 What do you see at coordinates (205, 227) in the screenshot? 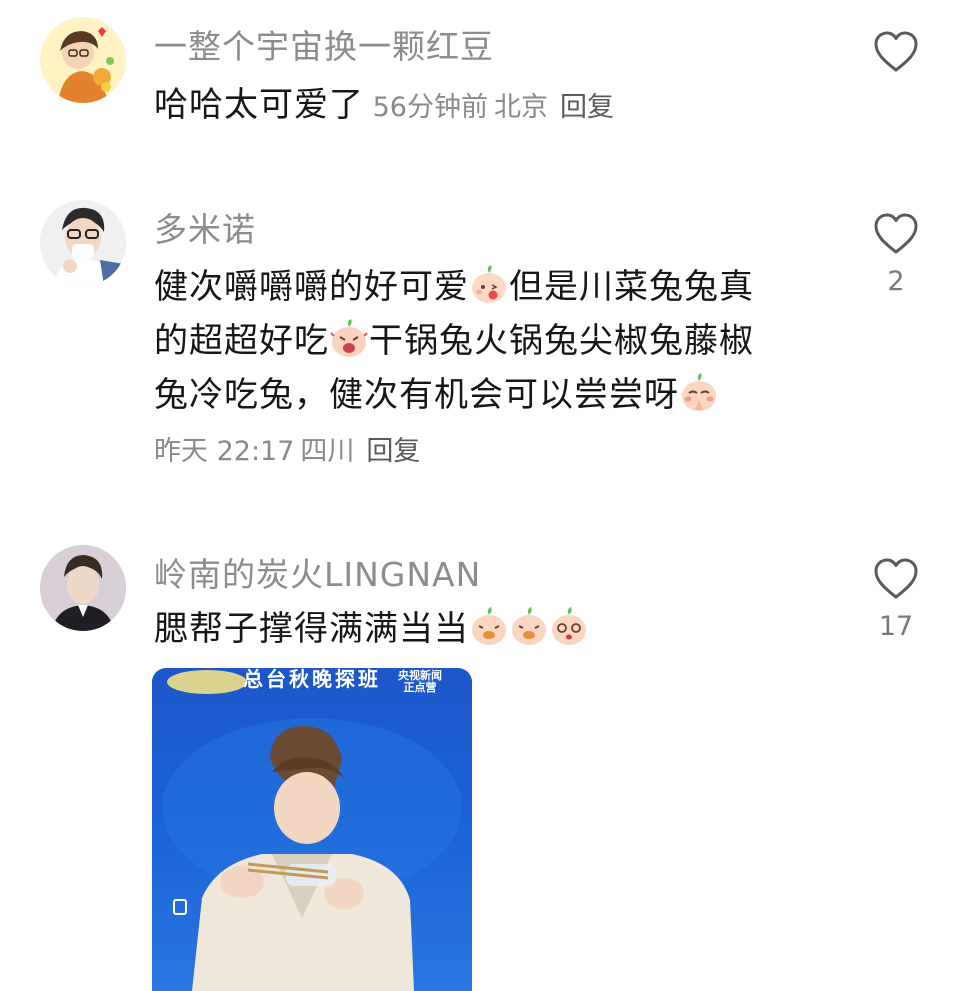
I see `comment-username: 多米诺` at bounding box center [205, 227].